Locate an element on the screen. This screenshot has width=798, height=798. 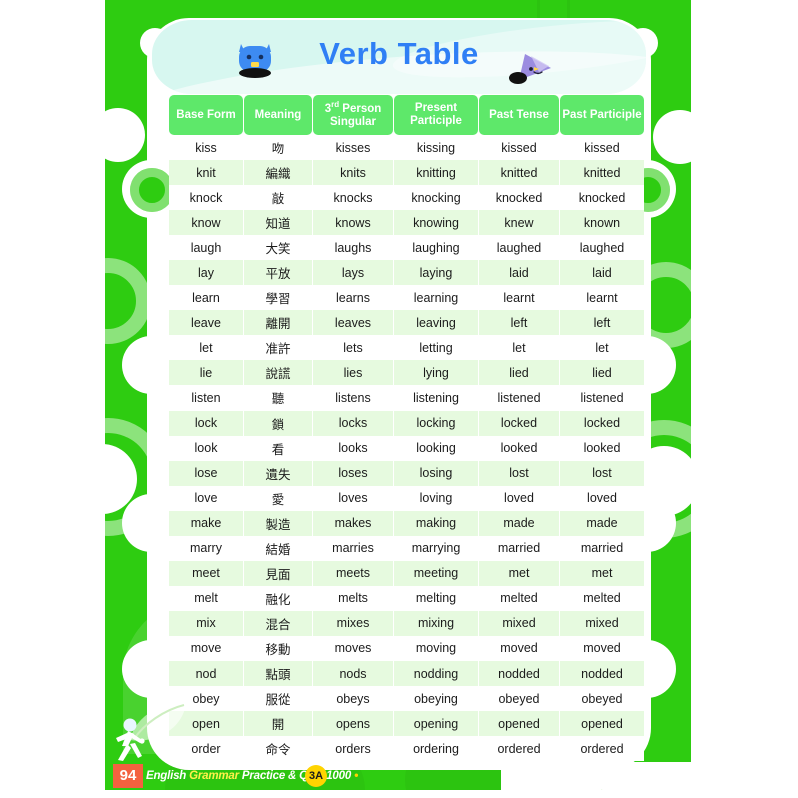
cell-base-form: melt is located at coordinates (206, 598).